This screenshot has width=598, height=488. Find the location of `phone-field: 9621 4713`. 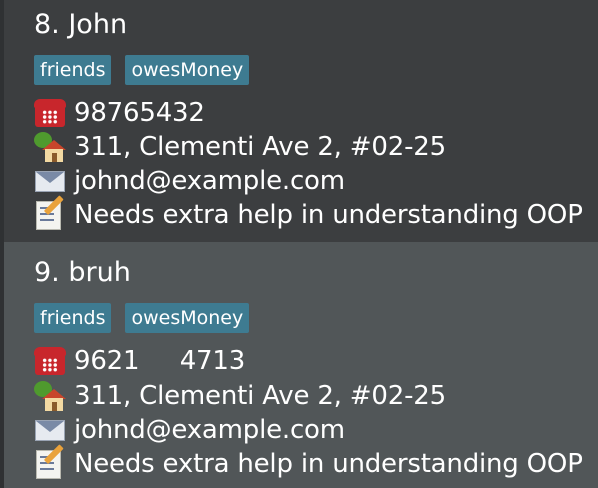

phone-field: 9621 4713 is located at coordinates (139, 361).